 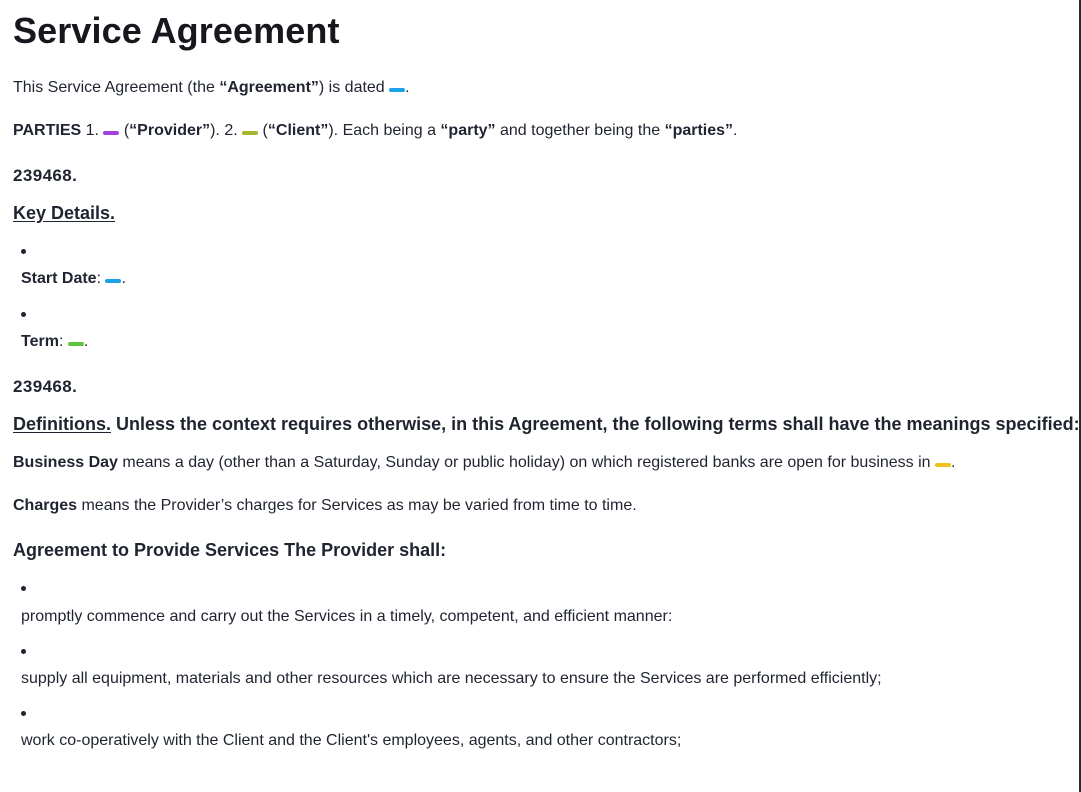 What do you see at coordinates (170, 130) in the screenshot?
I see `provider-term: “Provider”` at bounding box center [170, 130].